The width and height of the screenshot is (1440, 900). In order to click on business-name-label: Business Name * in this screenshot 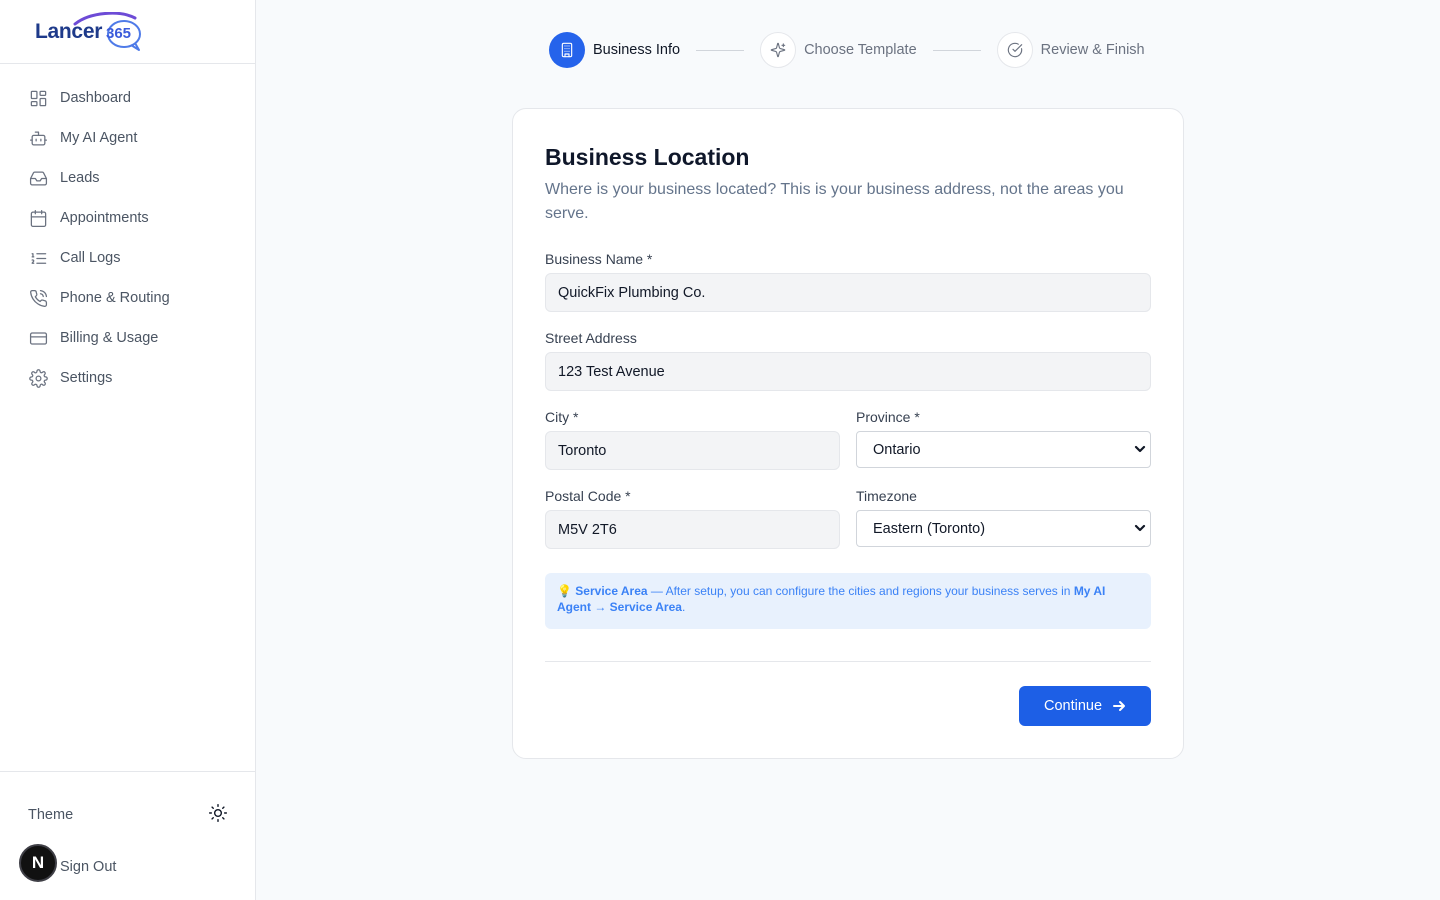, I will do `click(599, 259)`.